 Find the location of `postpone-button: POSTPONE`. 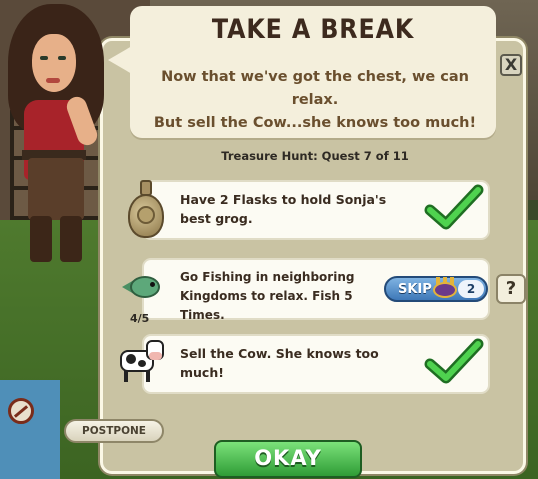

postpone-button: POSTPONE is located at coordinates (114, 431).